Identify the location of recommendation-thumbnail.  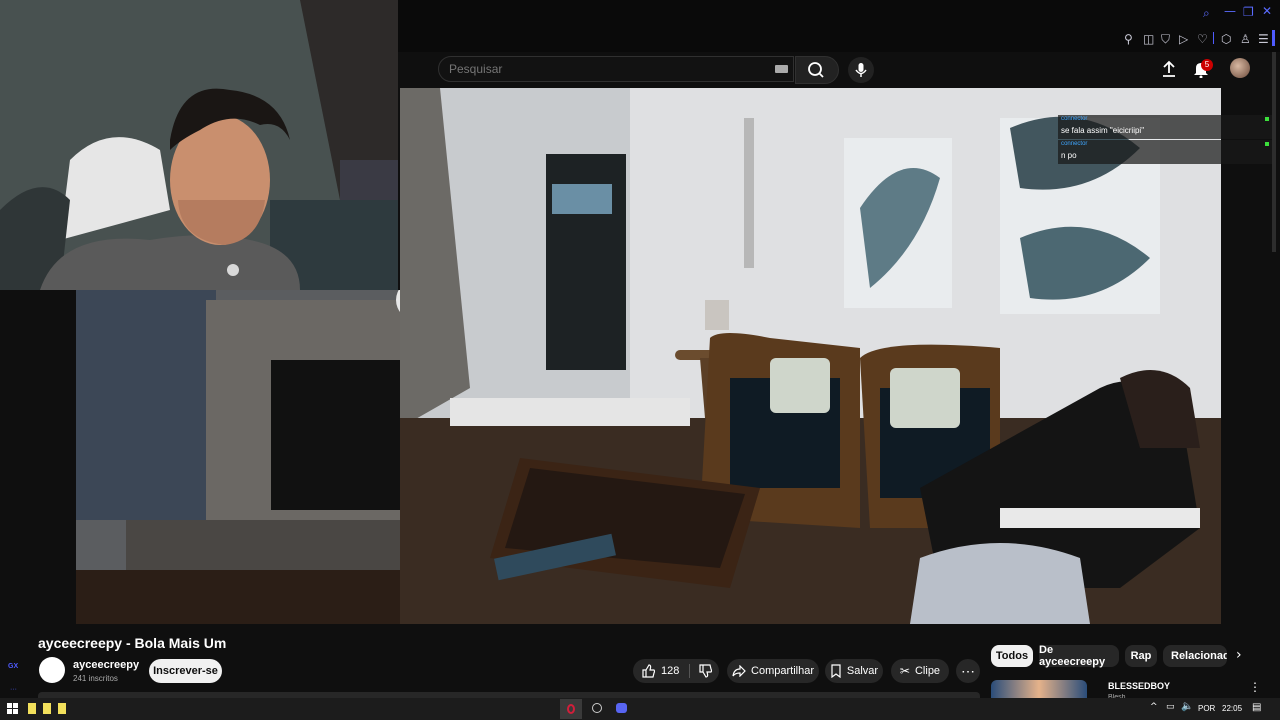
(1039, 689).